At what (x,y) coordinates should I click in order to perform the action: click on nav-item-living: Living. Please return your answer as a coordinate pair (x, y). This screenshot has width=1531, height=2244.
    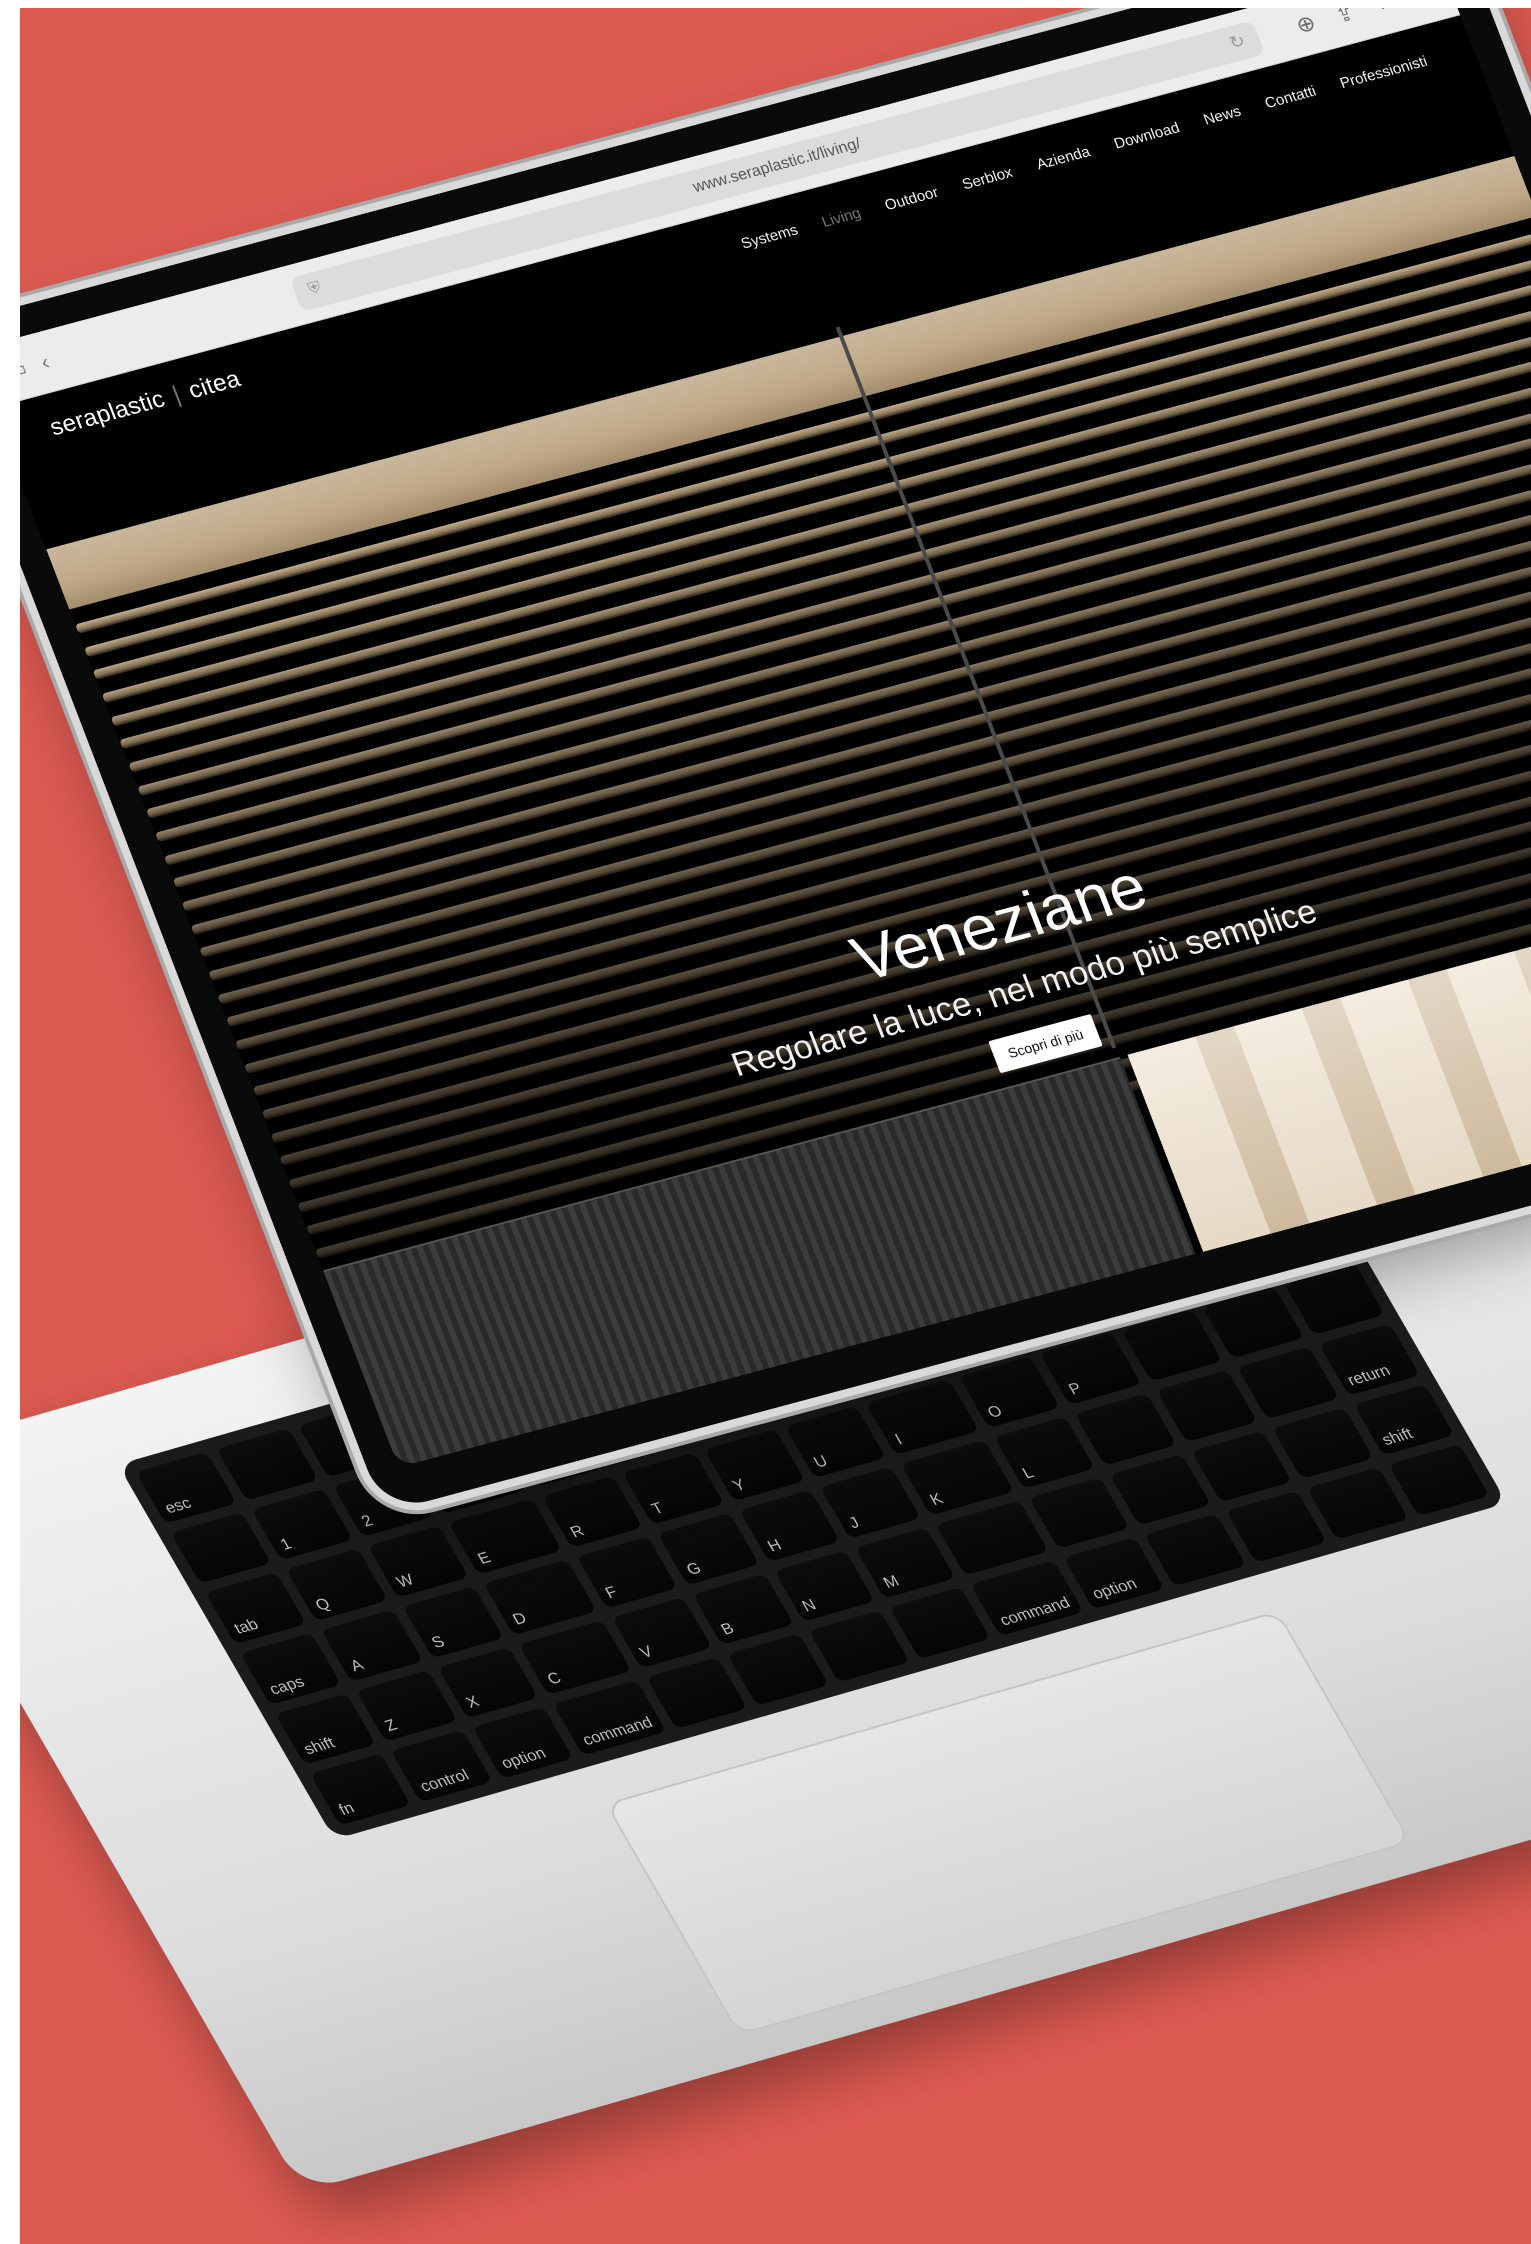
    Looking at the image, I should click on (841, 217).